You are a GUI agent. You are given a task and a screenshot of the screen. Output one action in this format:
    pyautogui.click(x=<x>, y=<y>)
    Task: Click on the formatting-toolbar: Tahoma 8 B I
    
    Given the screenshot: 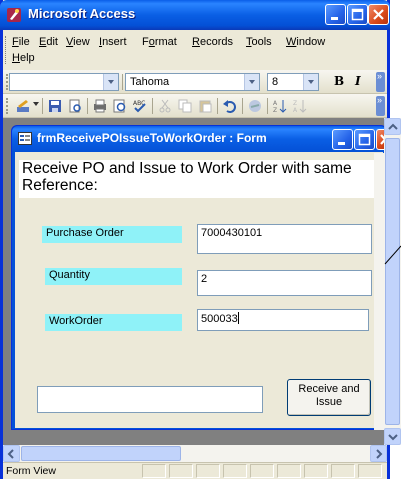 What is the action you would take?
    pyautogui.click(x=195, y=82)
    